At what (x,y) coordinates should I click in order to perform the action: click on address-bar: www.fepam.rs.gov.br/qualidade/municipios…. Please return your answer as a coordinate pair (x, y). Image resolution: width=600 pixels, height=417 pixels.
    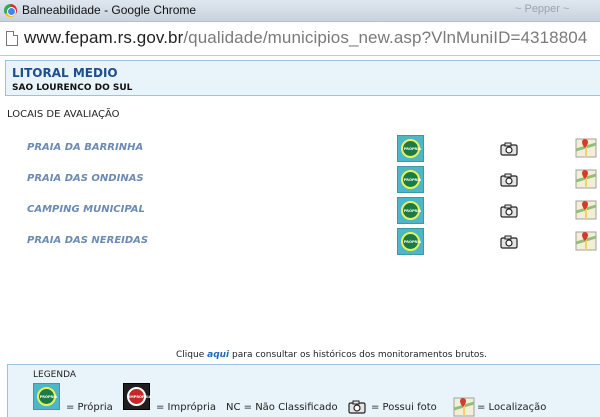
    Looking at the image, I should click on (300, 39).